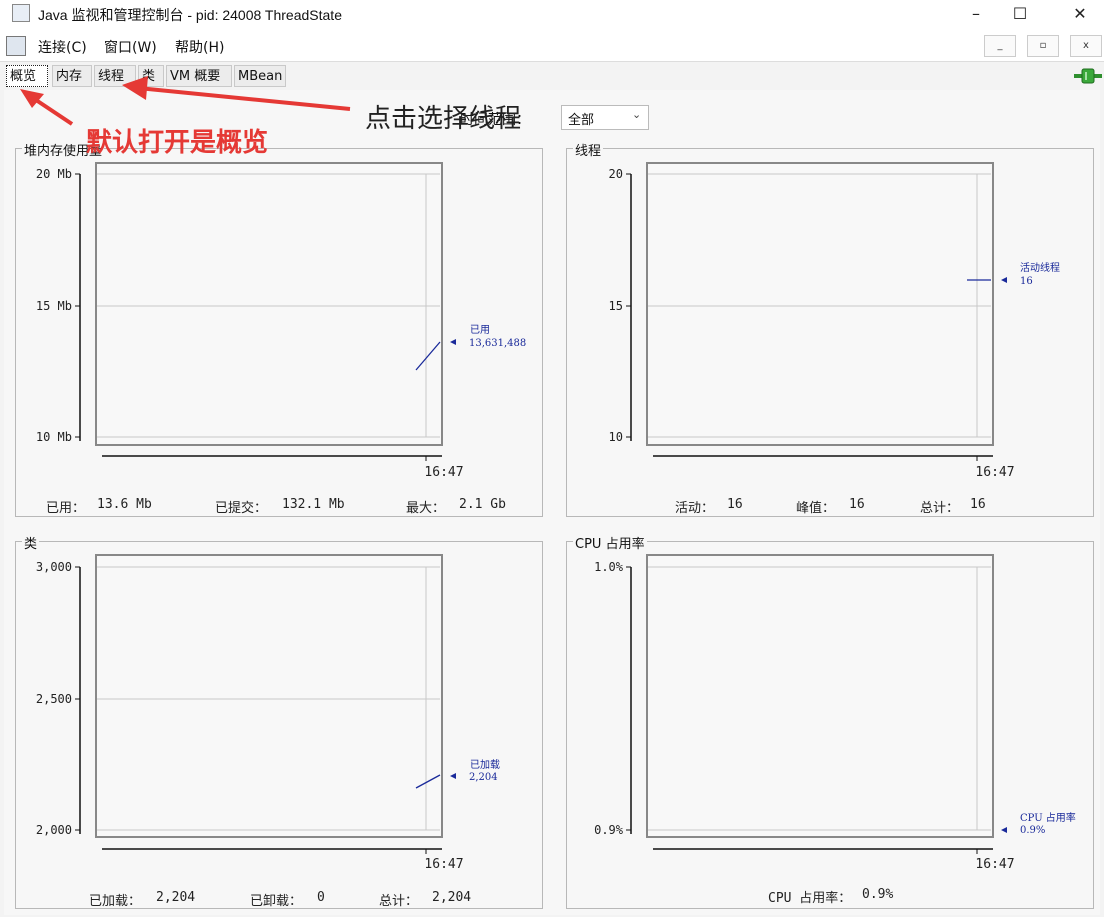  I want to click on cpu-stat-value: 0.9%, so click(878, 894).